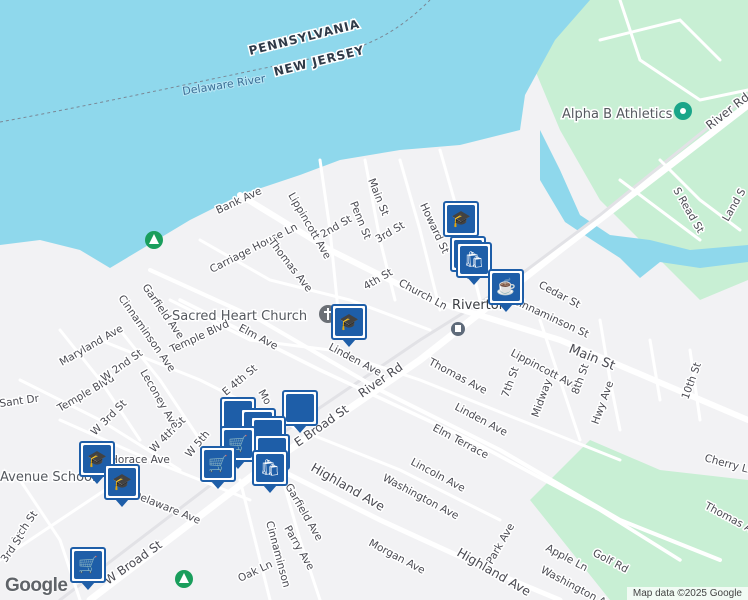 Image resolution: width=748 pixels, height=600 pixels. What do you see at coordinates (239, 316) in the screenshot?
I see `poi-label-sacred-heart: Sacred Heart Church` at bounding box center [239, 316].